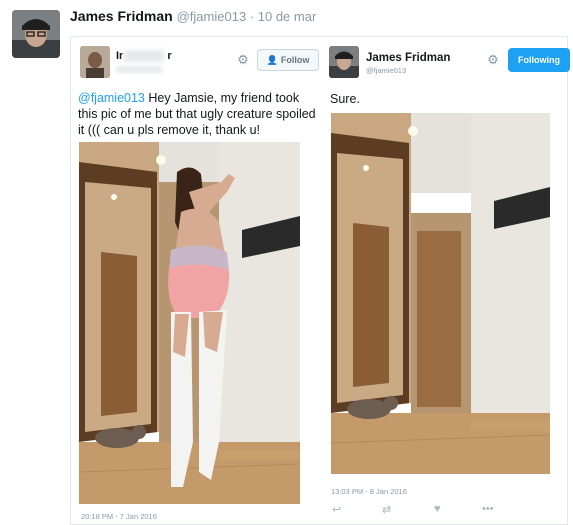 This screenshot has height=525, width=573. I want to click on left-card-avatar, so click(95, 62).